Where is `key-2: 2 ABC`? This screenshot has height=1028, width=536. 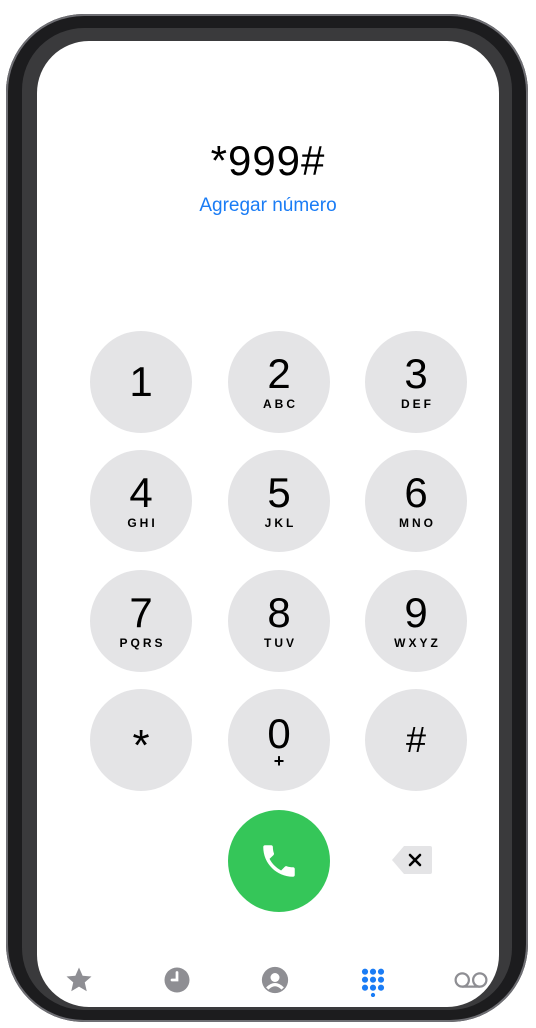 key-2: 2 ABC is located at coordinates (279, 382).